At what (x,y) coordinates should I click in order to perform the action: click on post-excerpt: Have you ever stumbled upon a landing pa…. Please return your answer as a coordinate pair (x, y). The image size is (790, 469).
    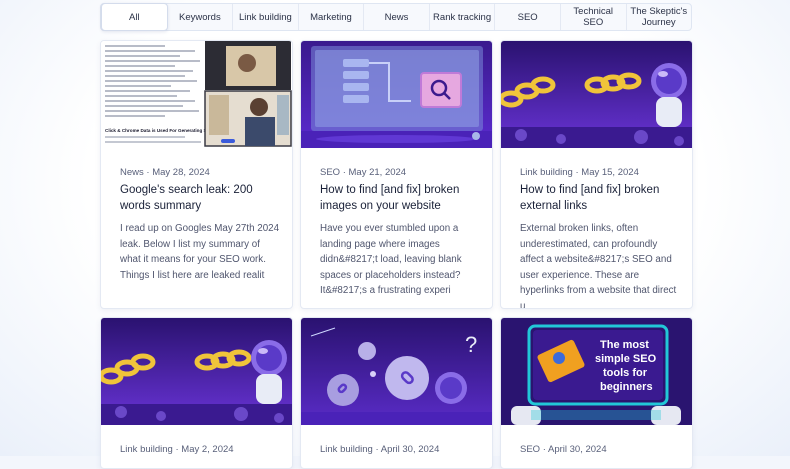
    Looking at the image, I should click on (391, 259).